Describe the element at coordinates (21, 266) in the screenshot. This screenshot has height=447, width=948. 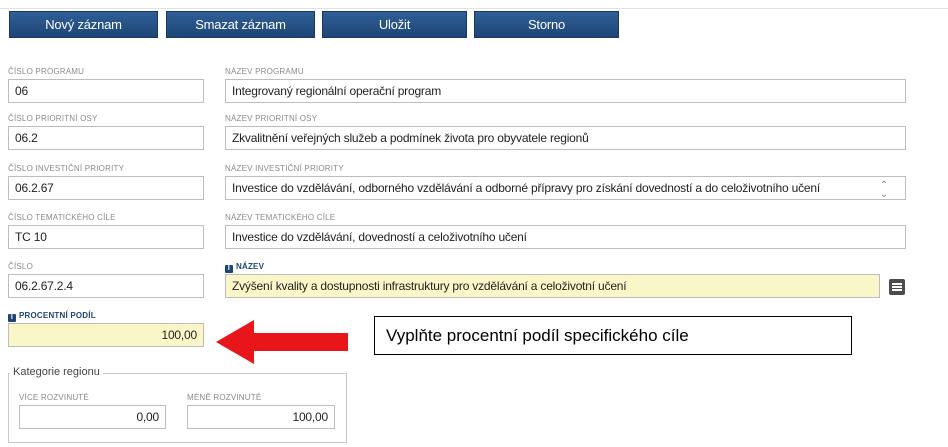
I see `number-label: ČÍSLO` at that location.